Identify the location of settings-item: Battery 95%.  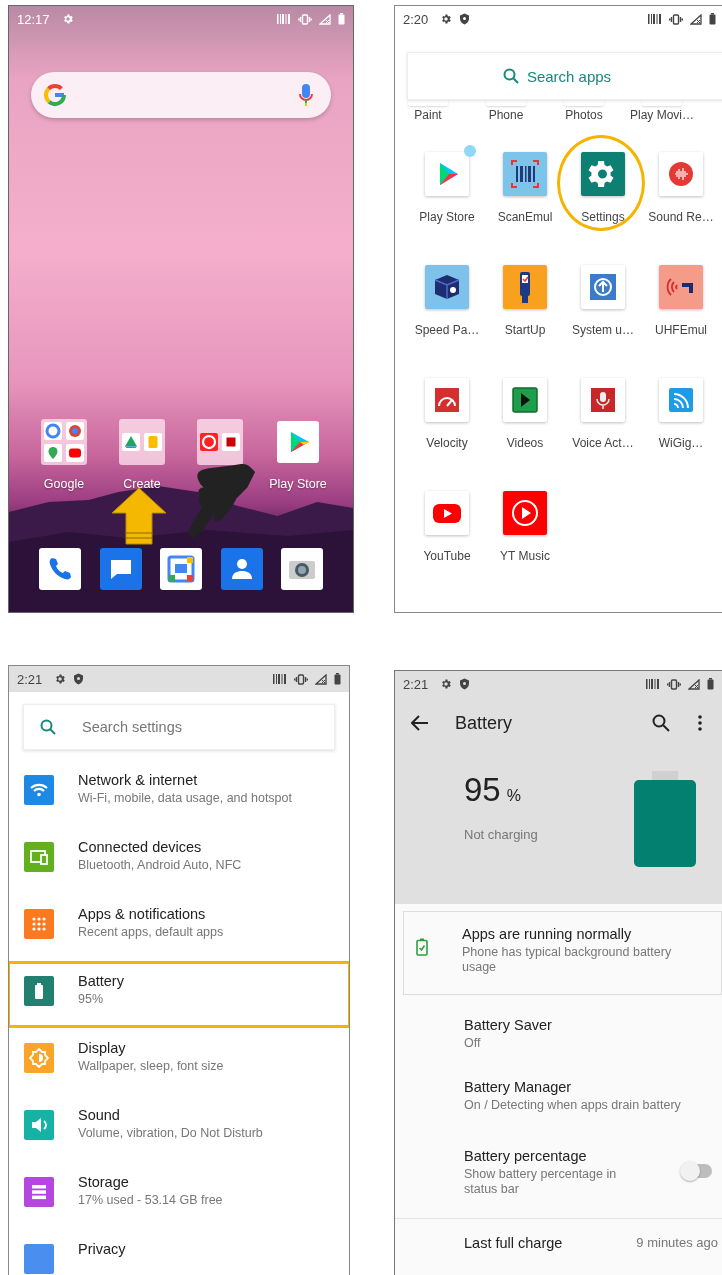
(179, 994).